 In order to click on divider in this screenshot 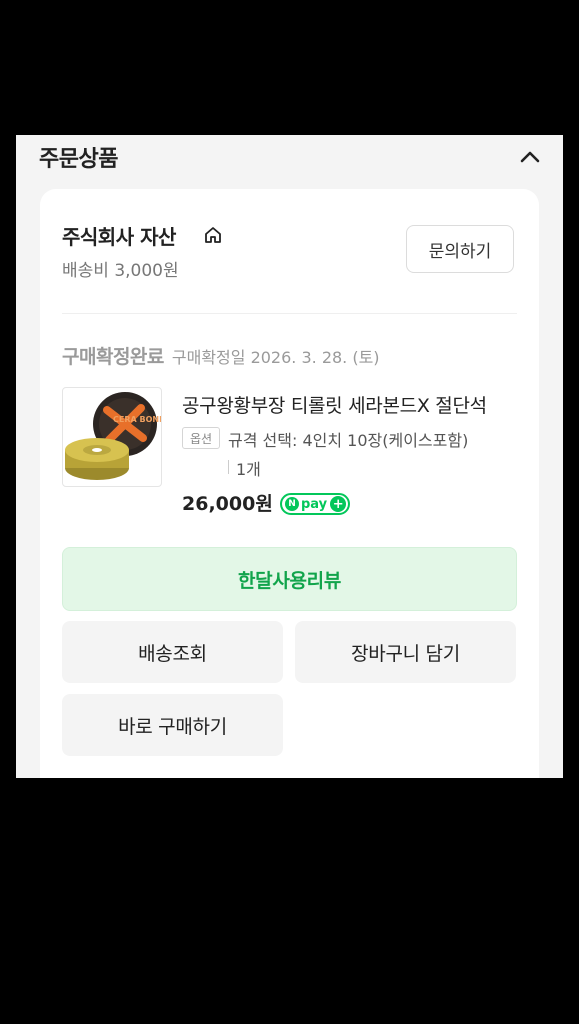, I will do `click(289, 313)`.